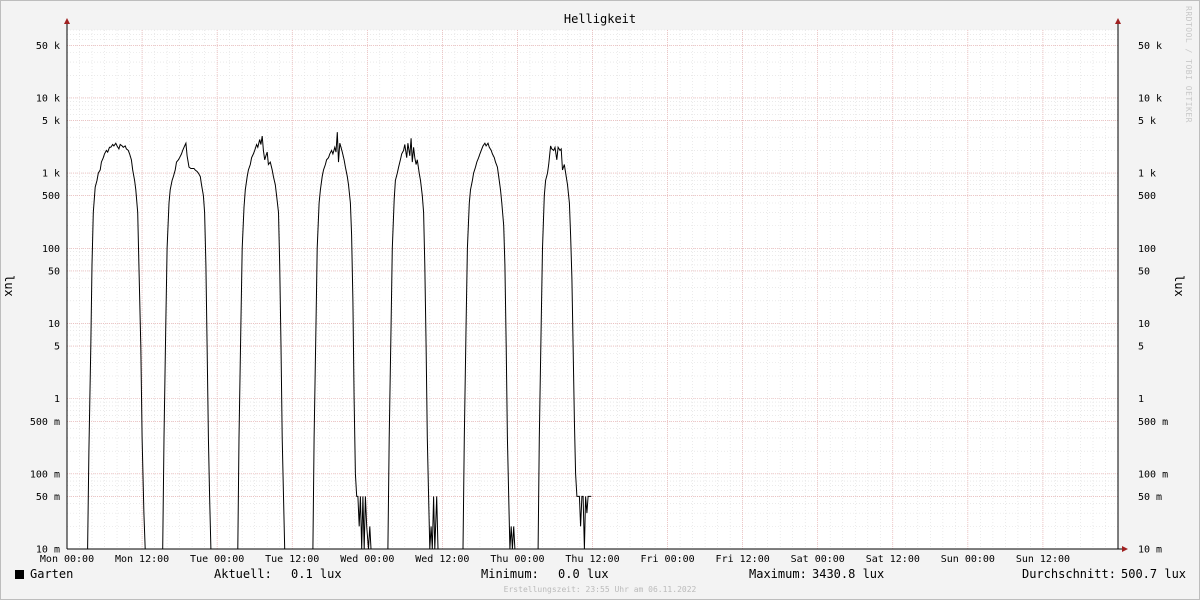 Image resolution: width=1200 pixels, height=600 pixels. I want to click on y-tick-label-right: 10 k, so click(1150, 98).